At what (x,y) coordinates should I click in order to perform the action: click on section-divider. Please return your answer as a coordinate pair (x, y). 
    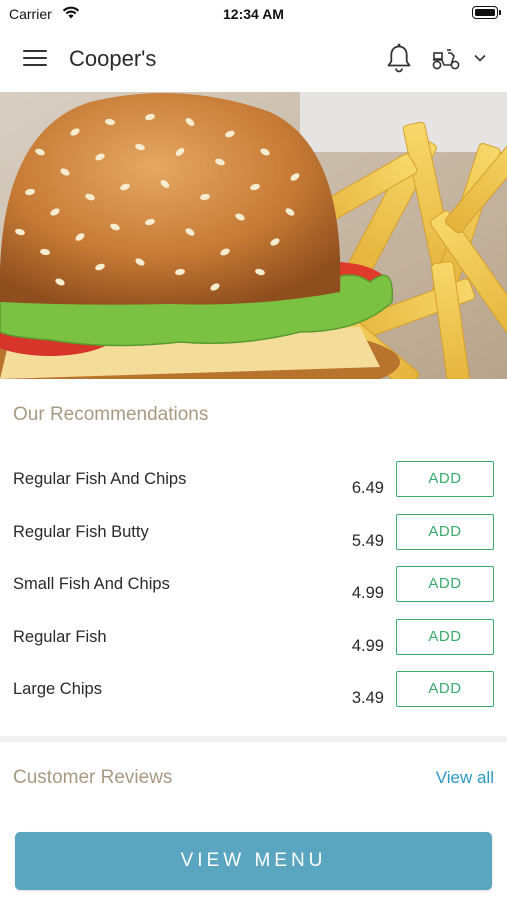
    Looking at the image, I should click on (253, 739).